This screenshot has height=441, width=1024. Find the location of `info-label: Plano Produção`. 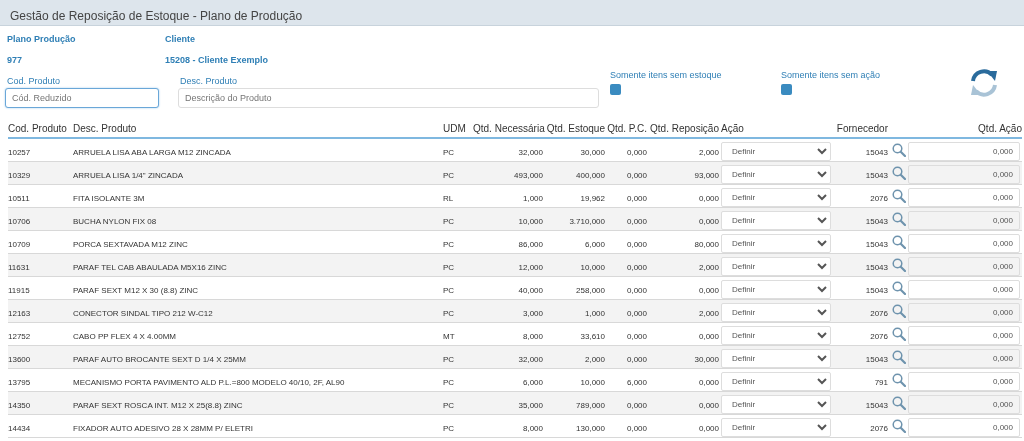

info-label: Plano Produção is located at coordinates (42, 39).